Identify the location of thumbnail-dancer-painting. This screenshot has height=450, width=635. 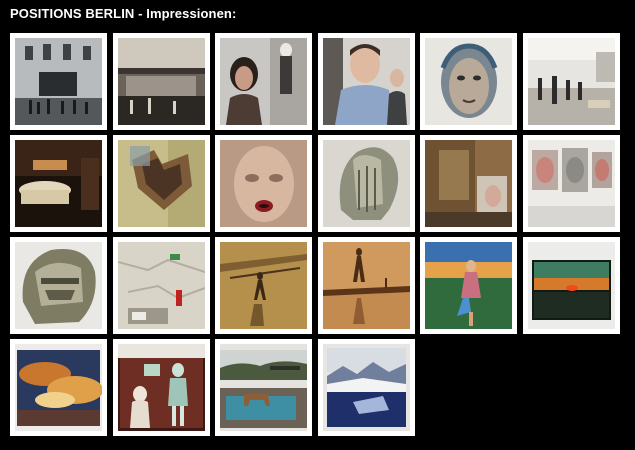
(468, 285).